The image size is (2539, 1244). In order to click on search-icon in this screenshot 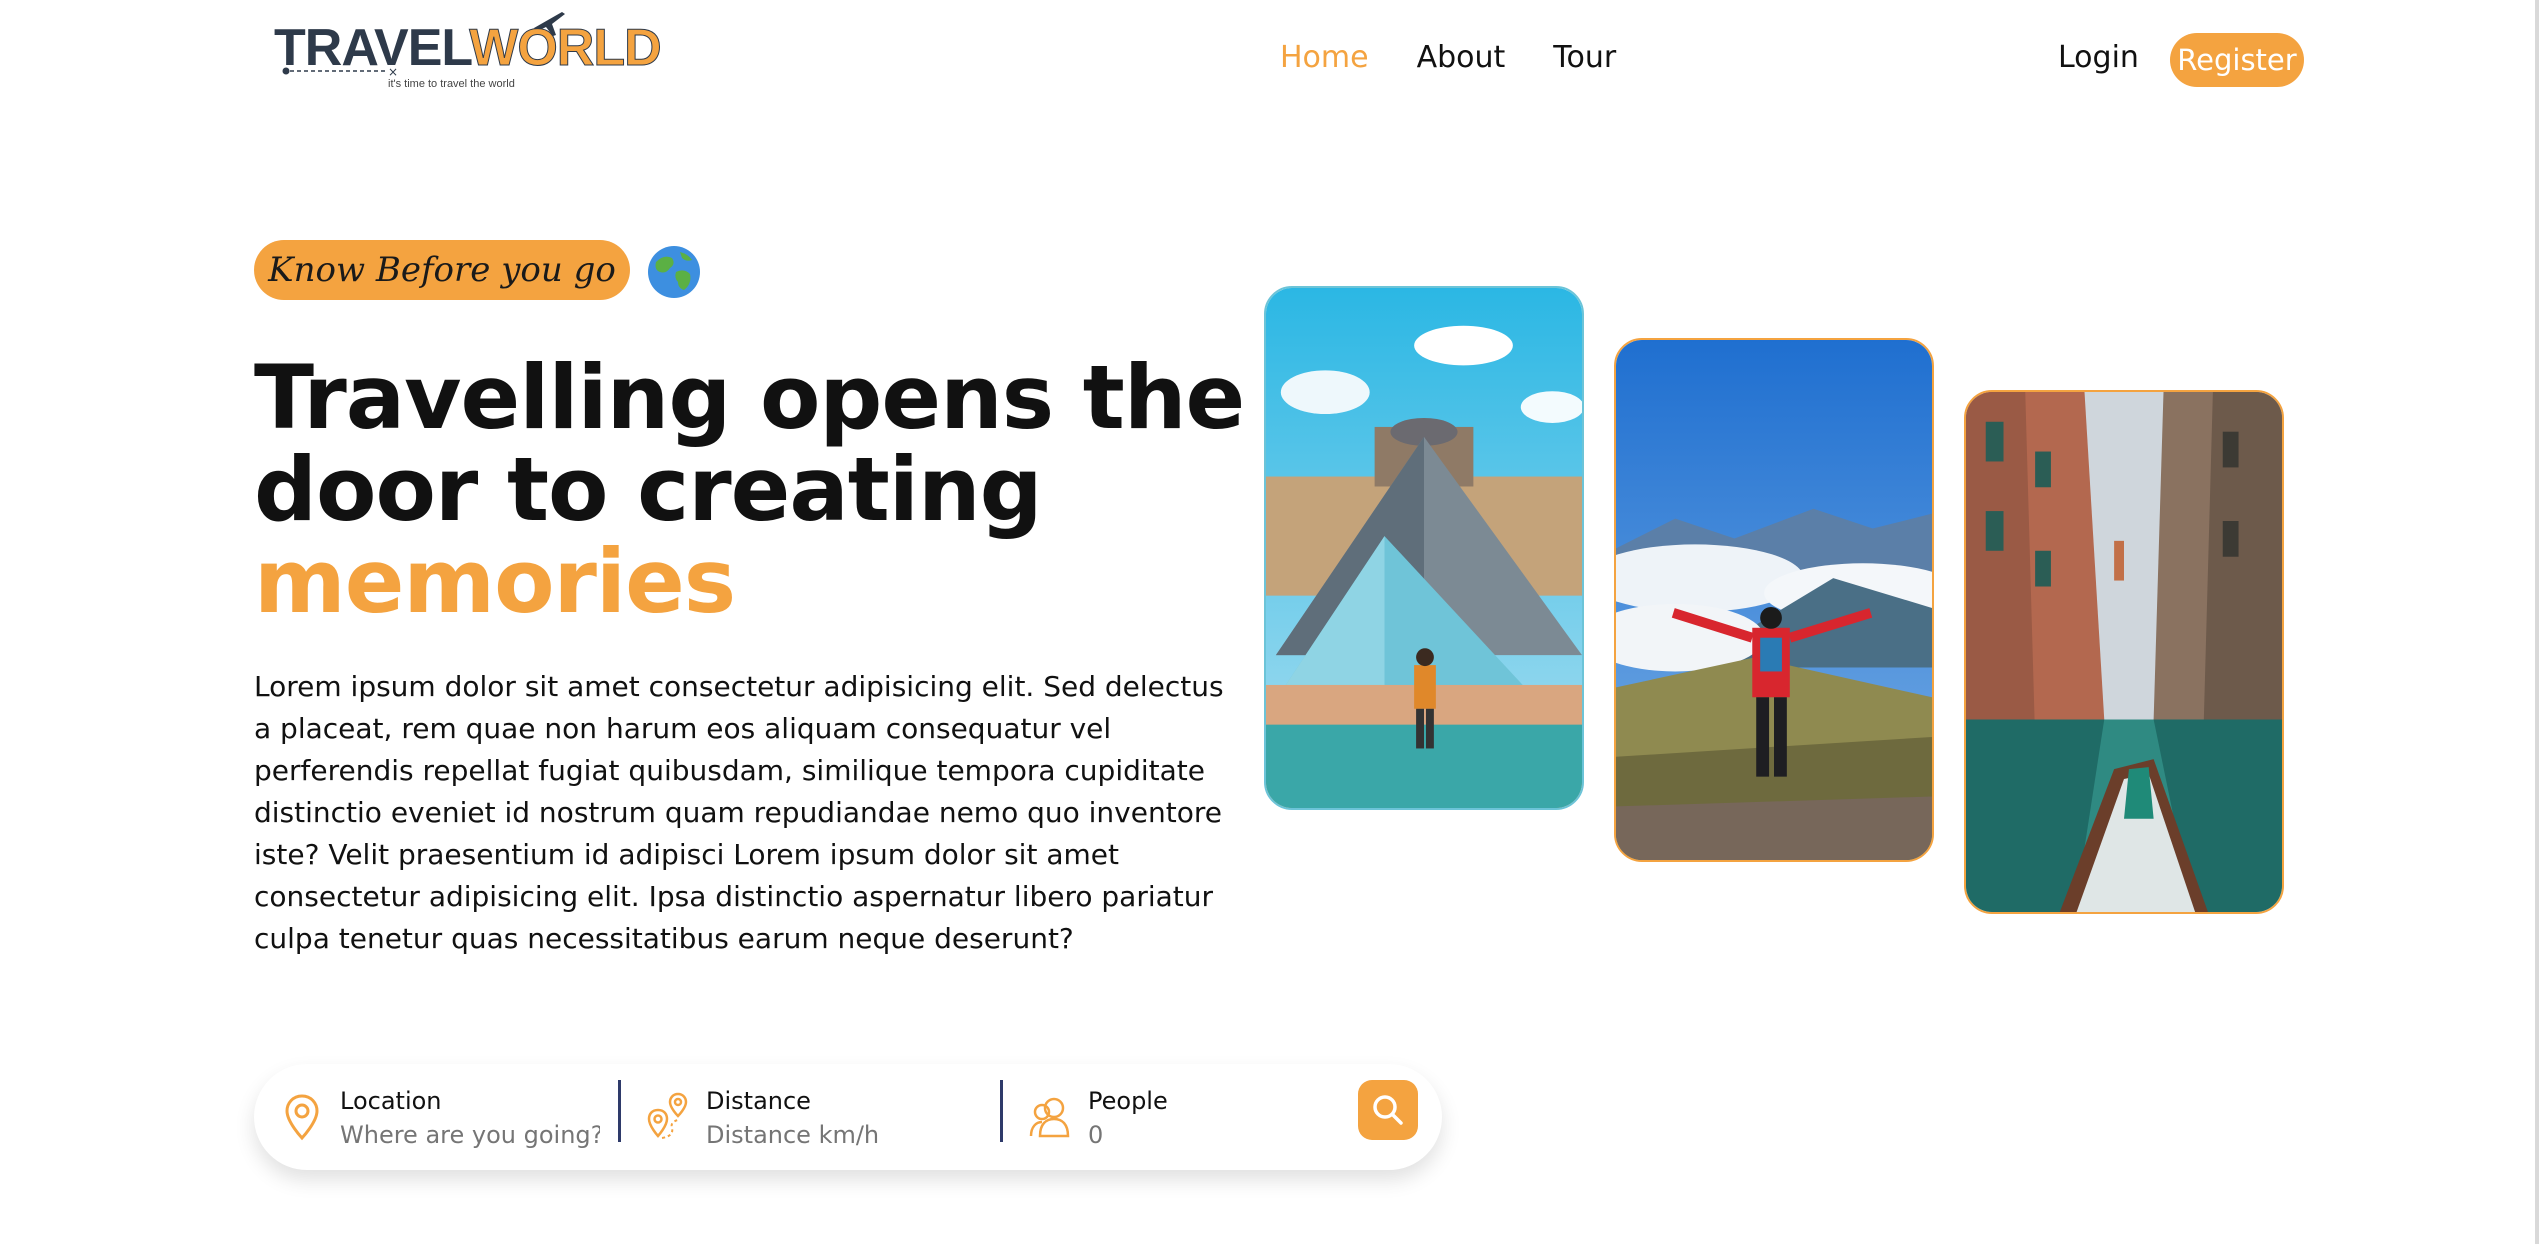, I will do `click(1388, 1110)`.